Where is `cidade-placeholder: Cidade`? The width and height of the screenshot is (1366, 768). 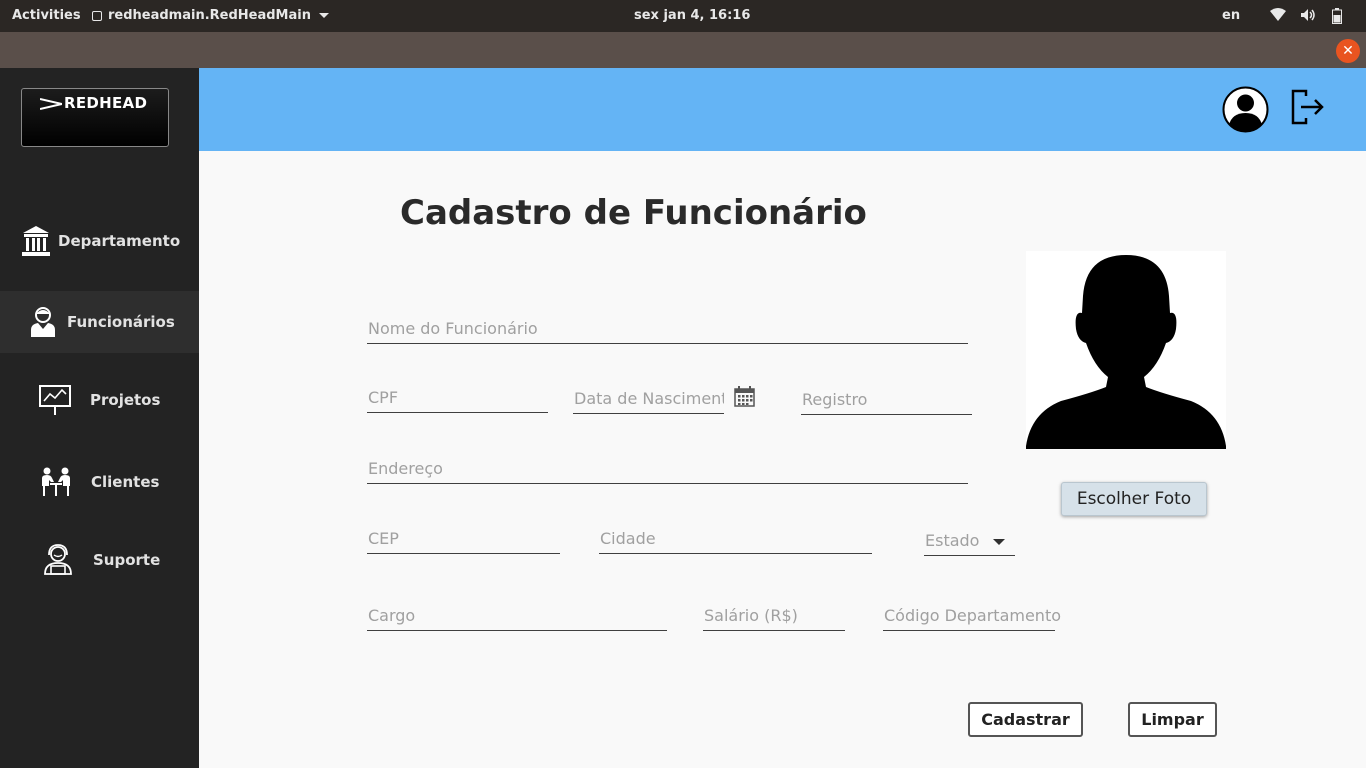
cidade-placeholder: Cidade is located at coordinates (628, 538).